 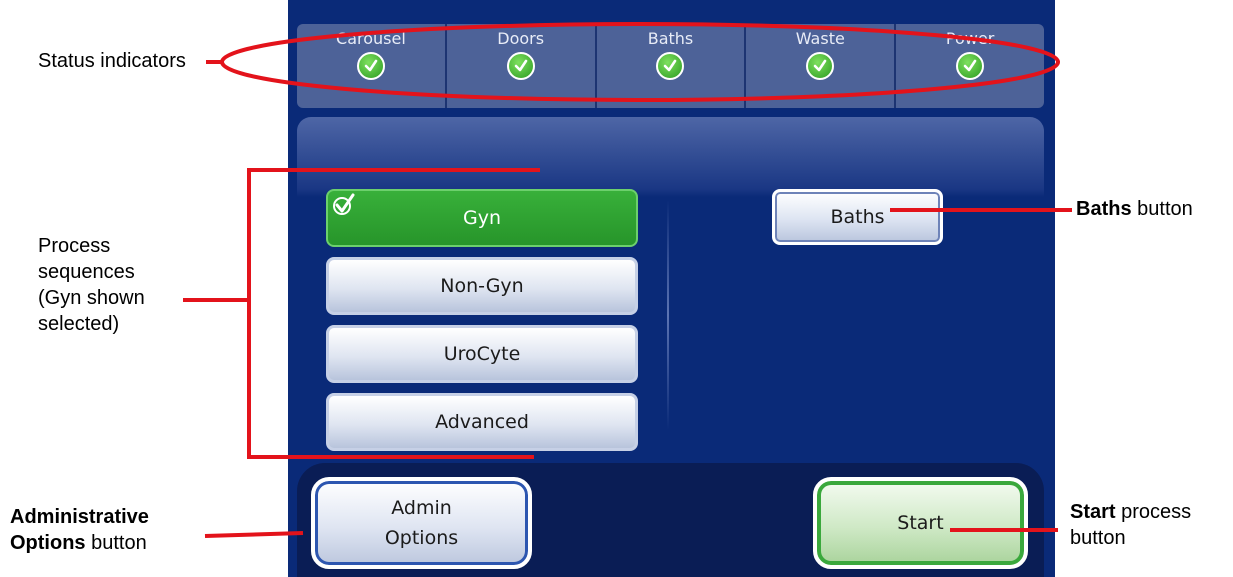 I want to click on admin-annotation-bold-2: Options, so click(x=48, y=543).